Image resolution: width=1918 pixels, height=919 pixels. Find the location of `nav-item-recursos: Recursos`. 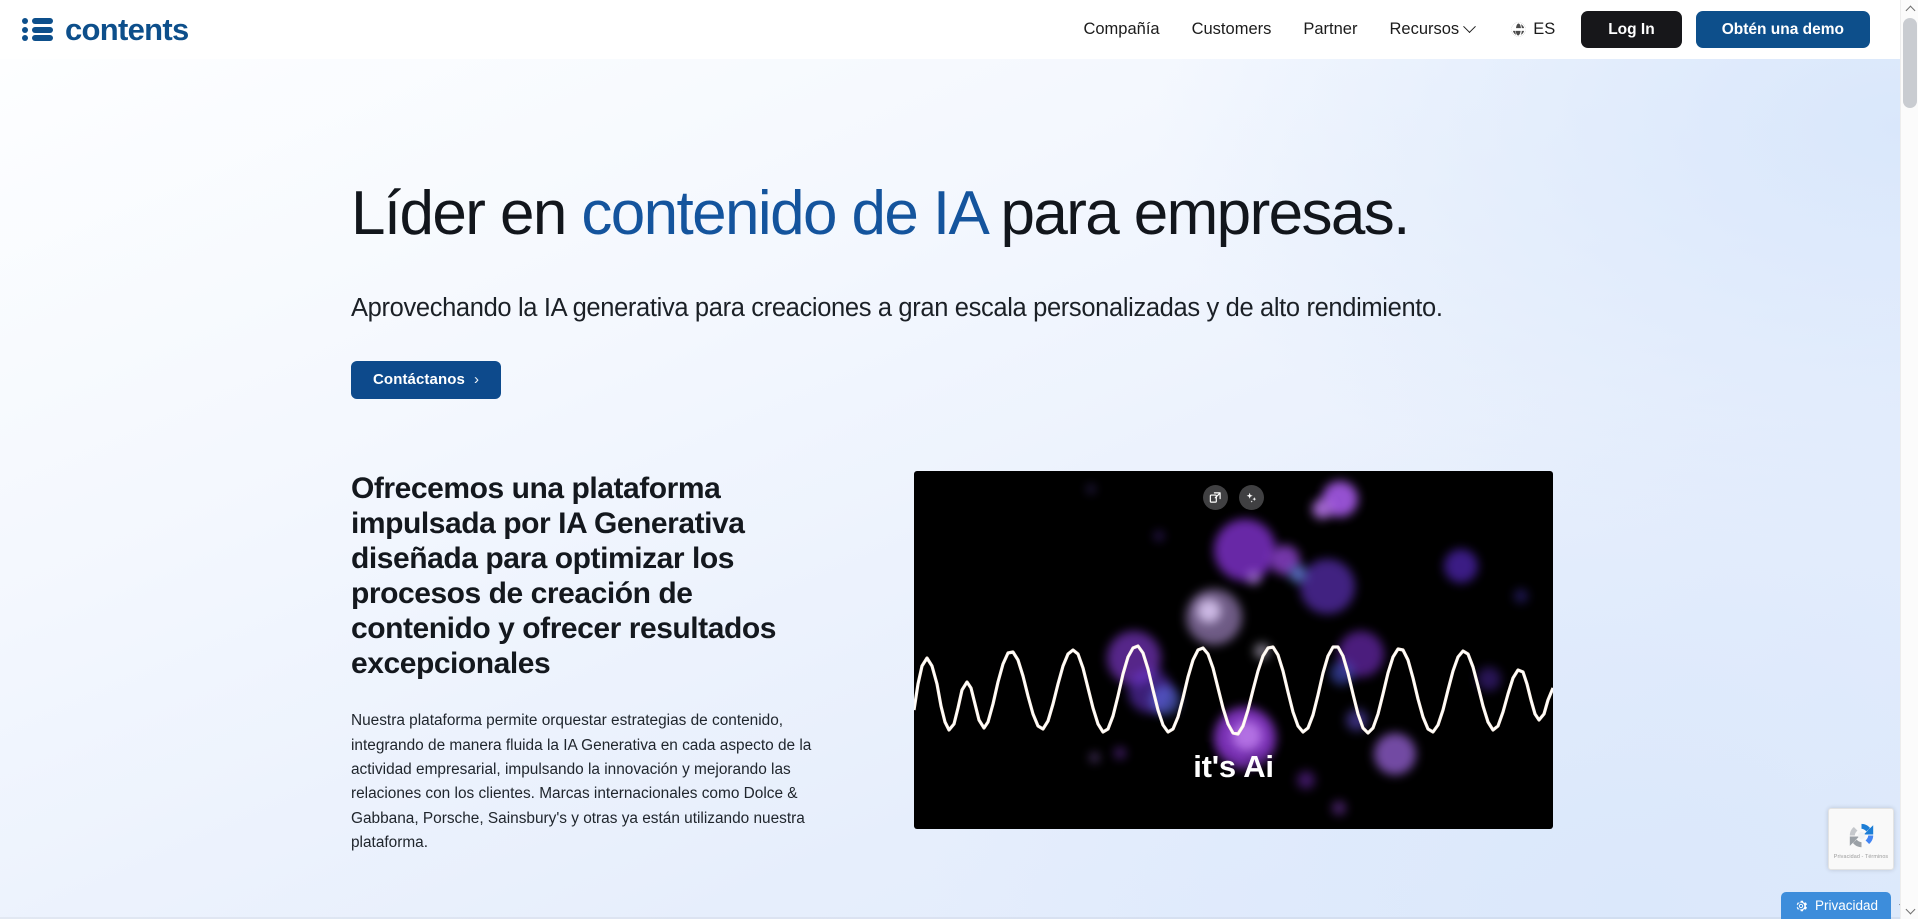

nav-item-recursos: Recursos is located at coordinates (1431, 29).